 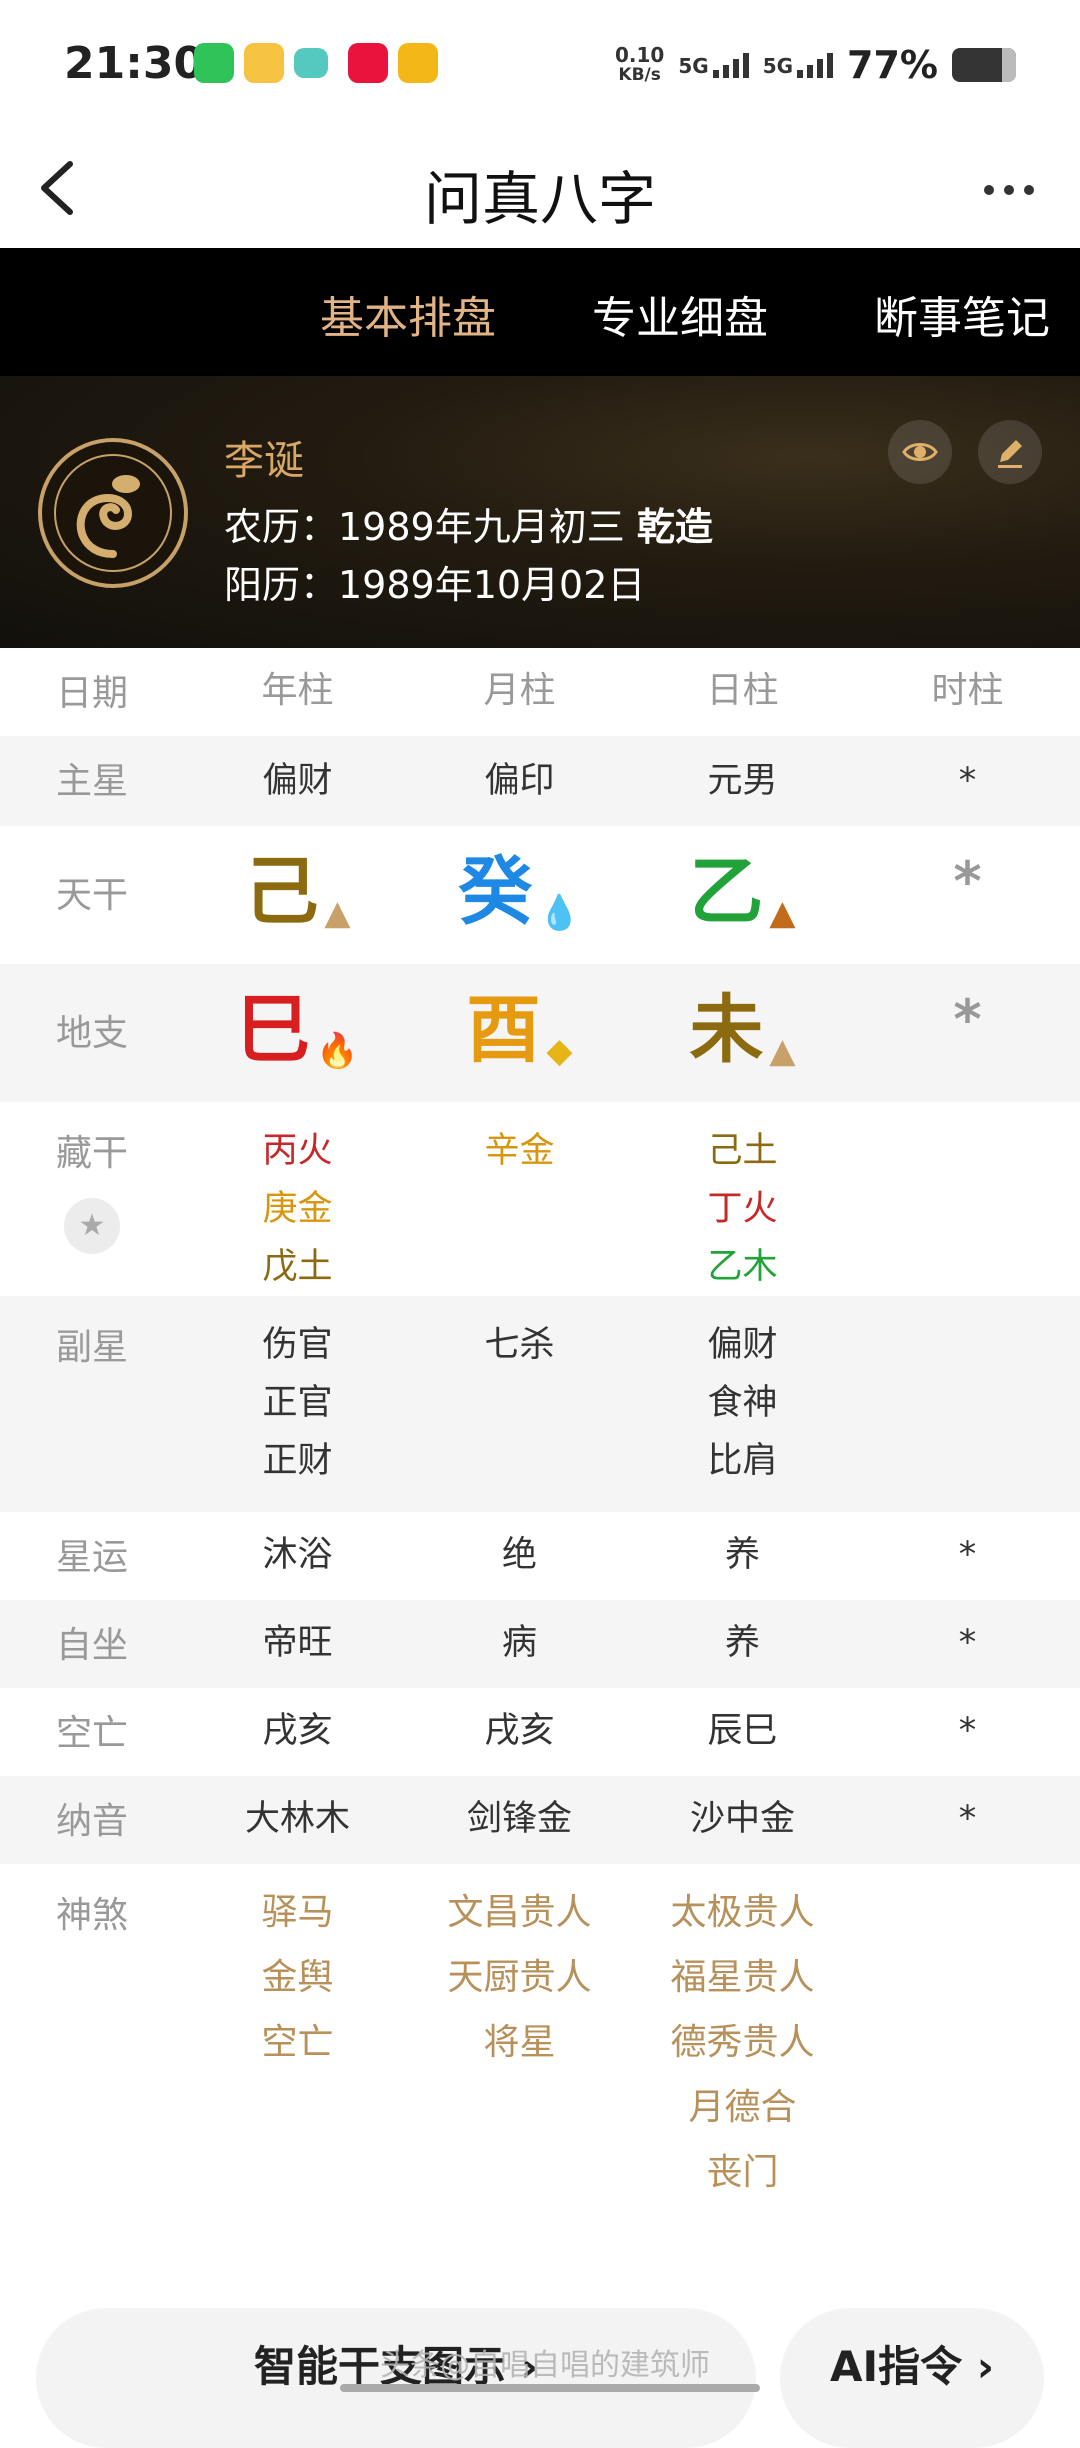 What do you see at coordinates (550, 2388) in the screenshot?
I see `home-indicator` at bounding box center [550, 2388].